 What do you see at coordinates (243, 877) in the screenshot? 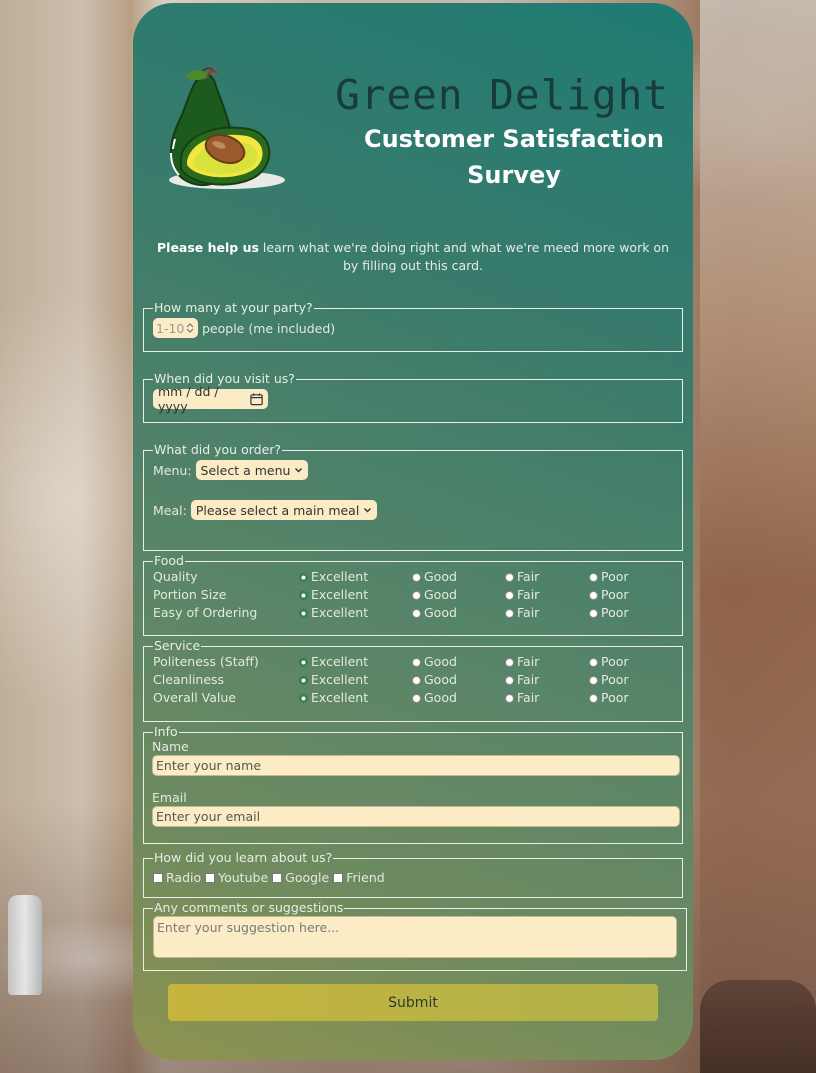
I see `checkbox-label: Youtube` at bounding box center [243, 877].